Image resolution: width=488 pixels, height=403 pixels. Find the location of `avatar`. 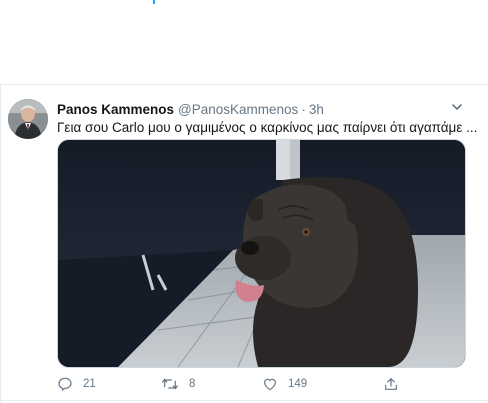

avatar is located at coordinates (28, 119).